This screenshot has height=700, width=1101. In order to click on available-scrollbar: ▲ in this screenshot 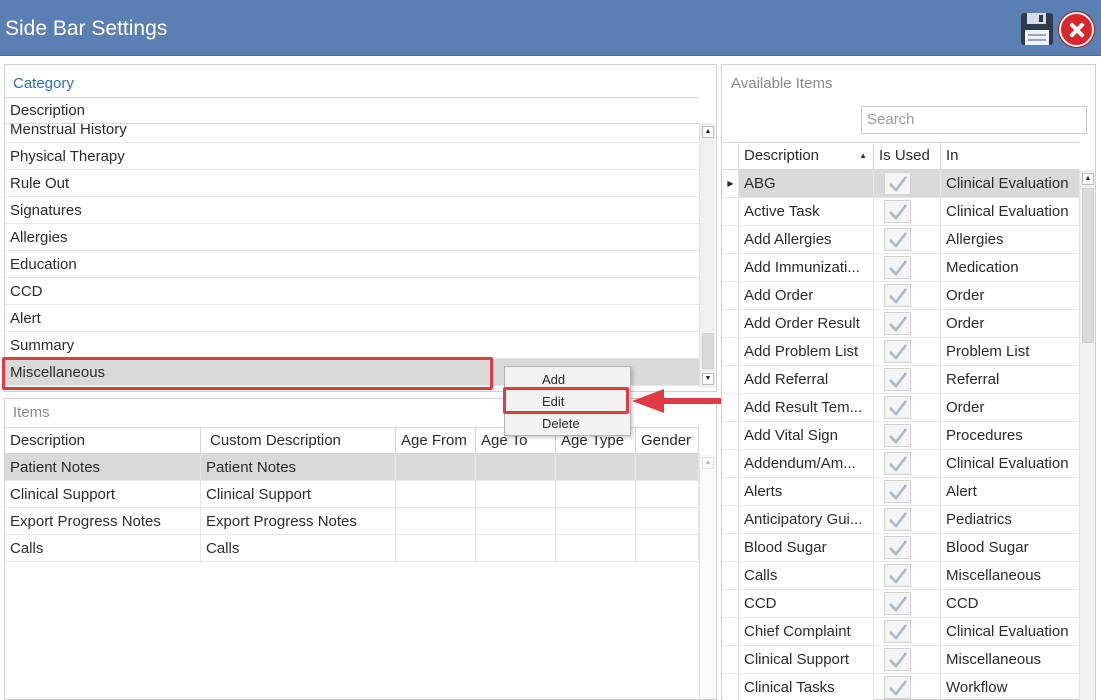, I will do `click(1087, 435)`.